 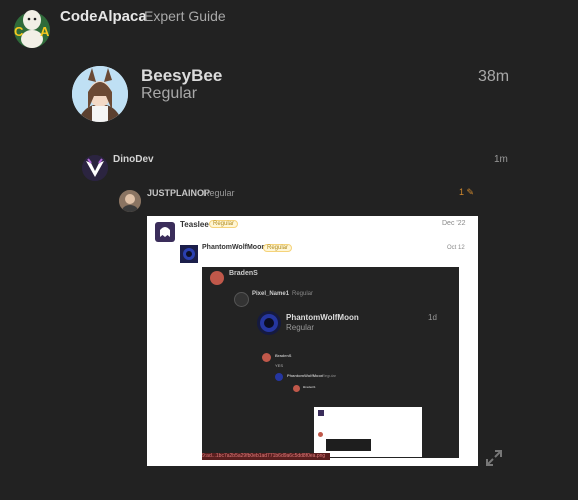 I want to click on q3-timestamp: Dec '22, so click(x=454, y=223).